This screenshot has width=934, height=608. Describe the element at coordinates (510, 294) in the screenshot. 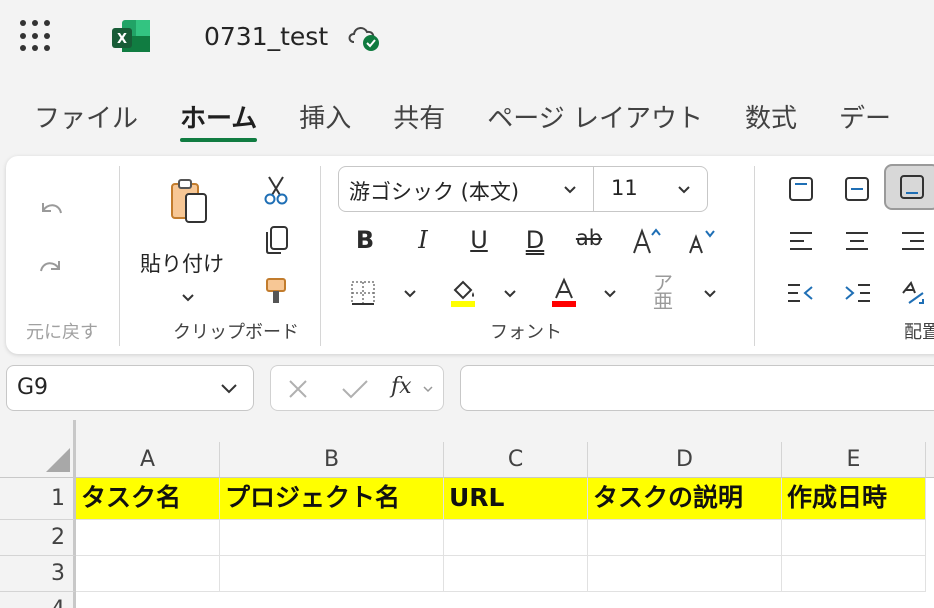

I see `fill-color-chevron-icon` at that location.